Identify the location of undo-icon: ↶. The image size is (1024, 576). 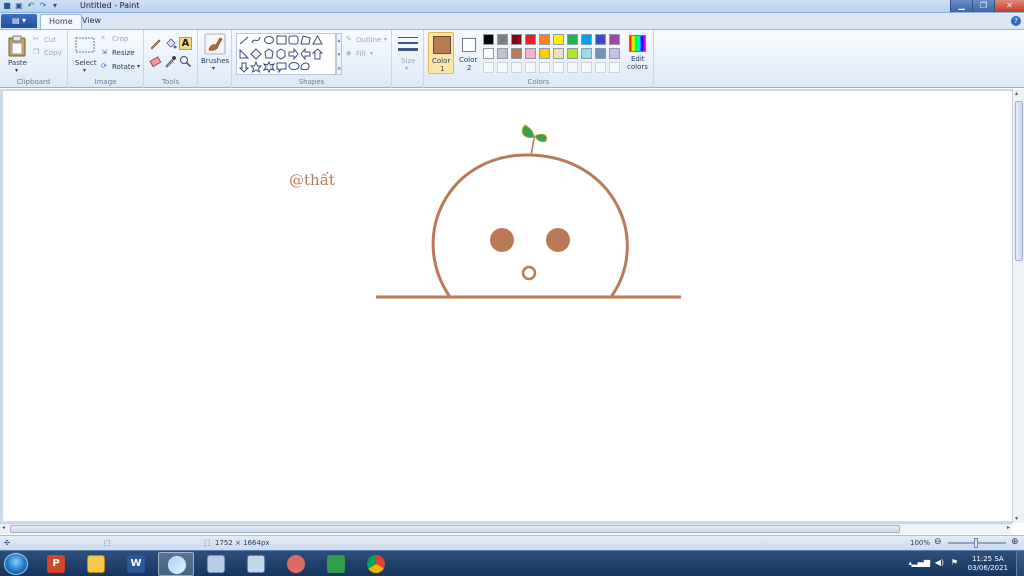
(31, 6).